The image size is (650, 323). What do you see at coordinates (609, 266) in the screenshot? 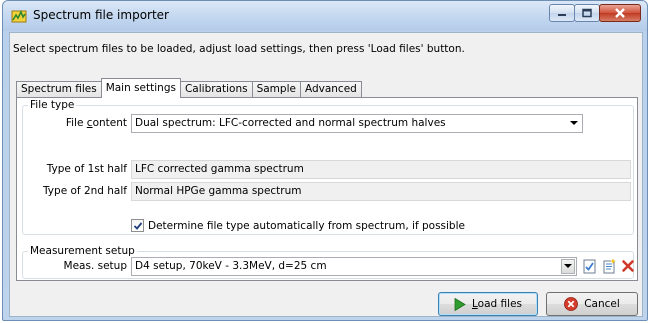
I see `new-setup-icon` at bounding box center [609, 266].